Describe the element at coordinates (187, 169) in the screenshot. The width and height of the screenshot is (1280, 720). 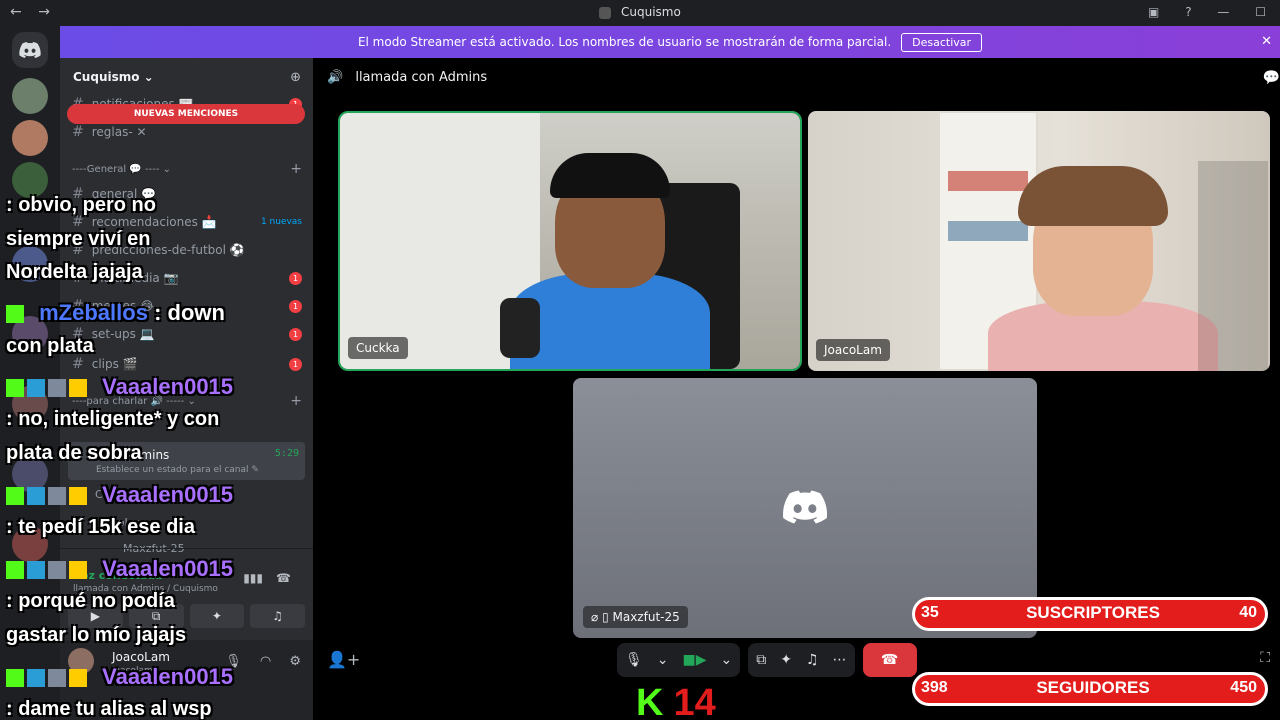
I see `category-general: ----General 💬 ---- ⌄ +` at that location.